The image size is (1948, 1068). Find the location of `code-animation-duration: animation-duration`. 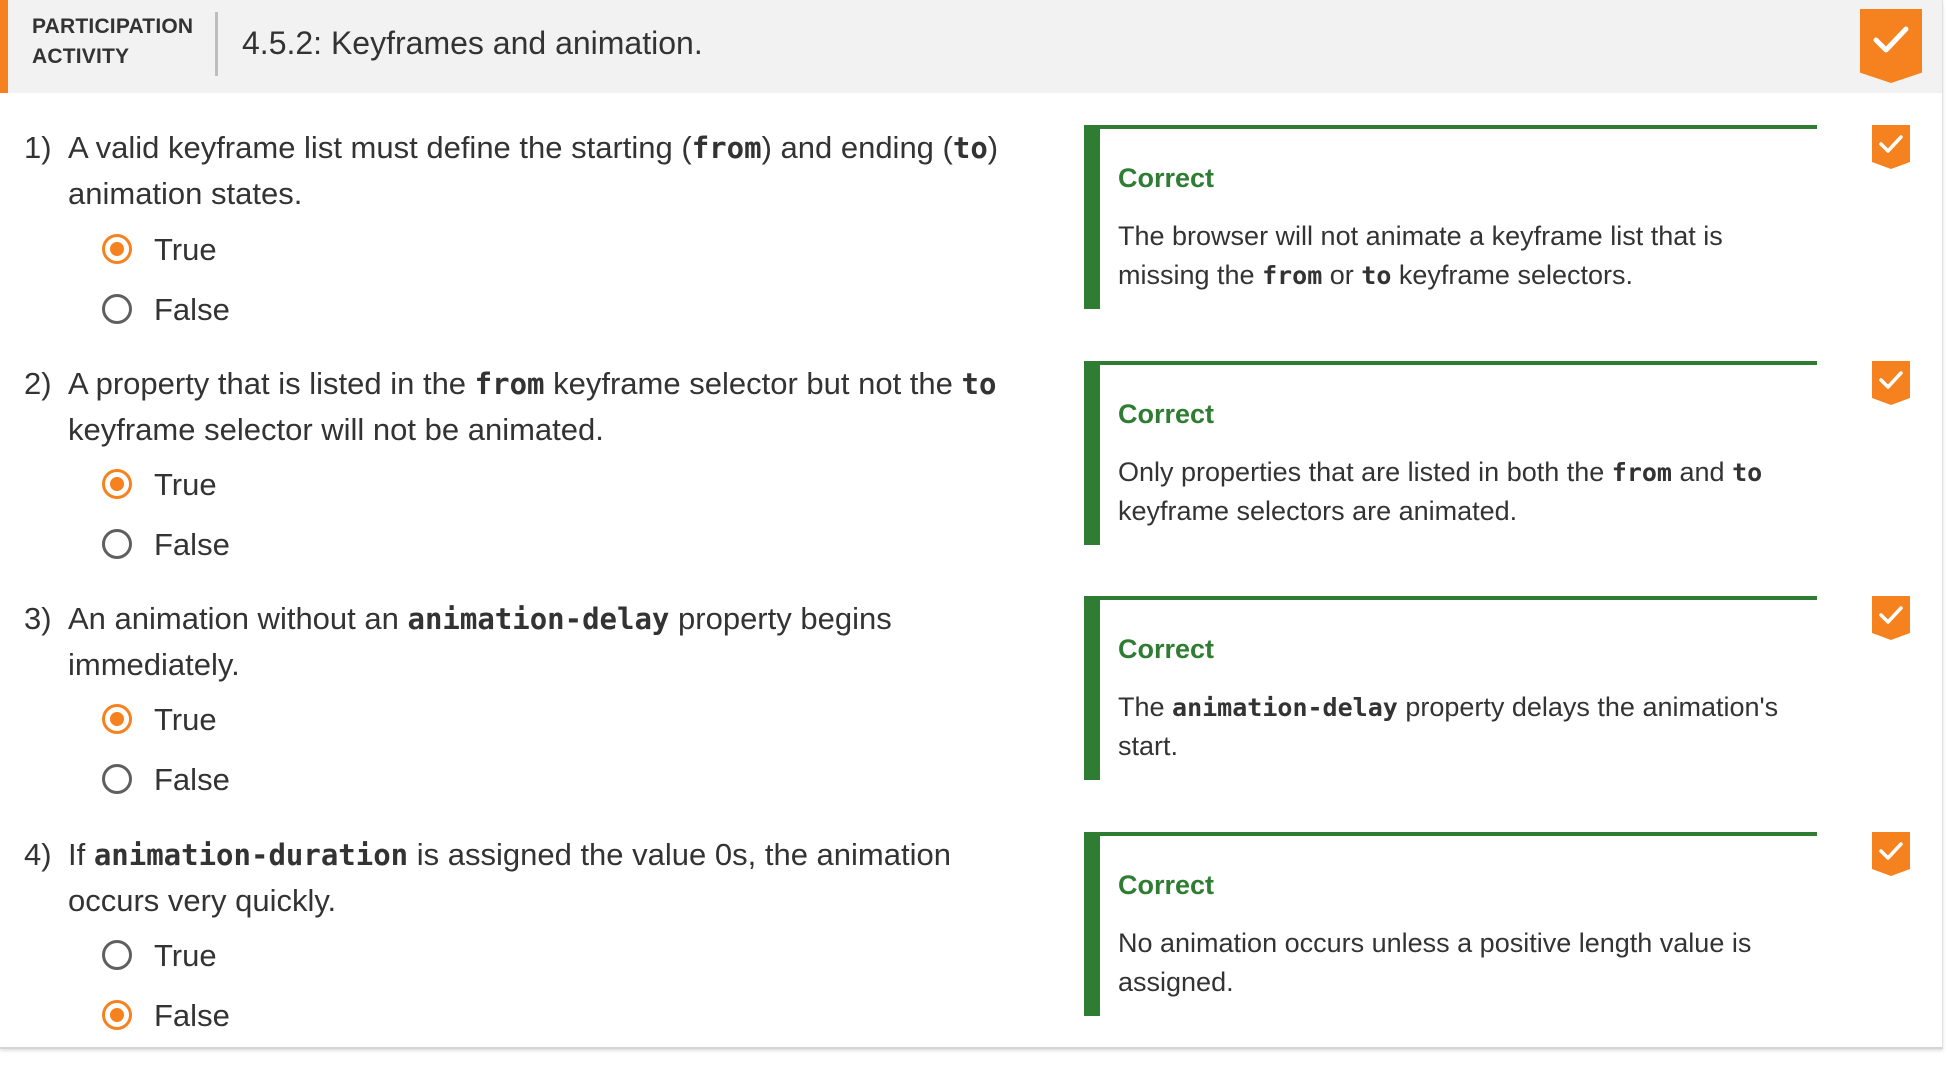

code-animation-duration: animation-duration is located at coordinates (251, 855).